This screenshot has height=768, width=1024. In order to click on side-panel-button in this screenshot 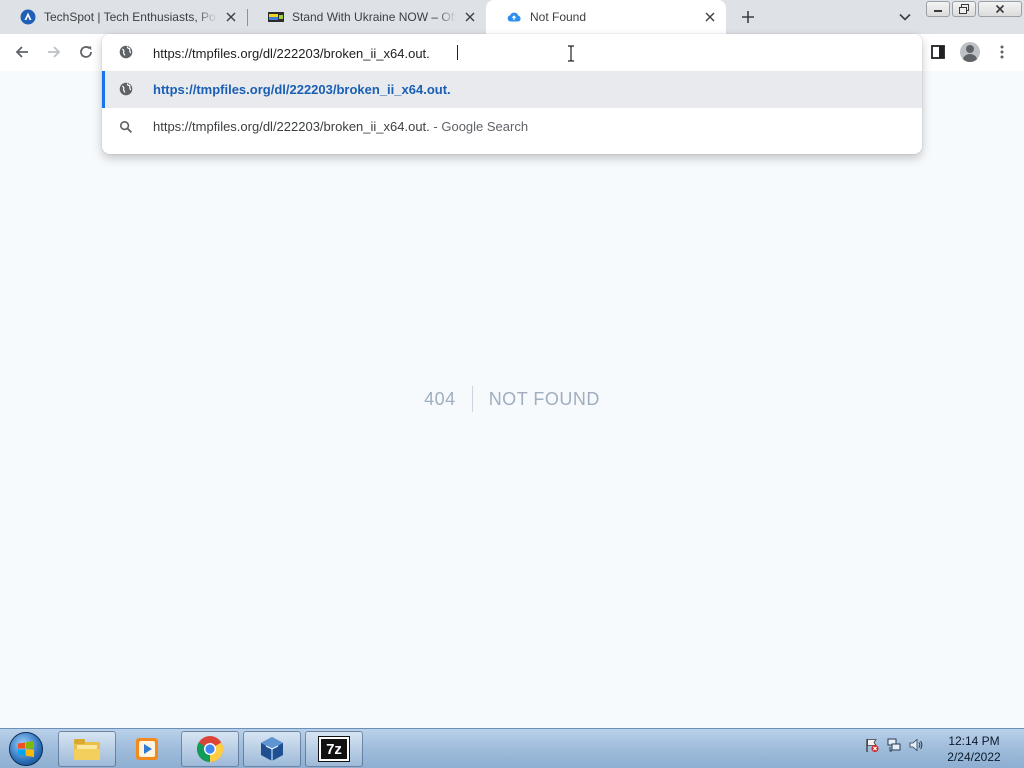, I will do `click(938, 52)`.